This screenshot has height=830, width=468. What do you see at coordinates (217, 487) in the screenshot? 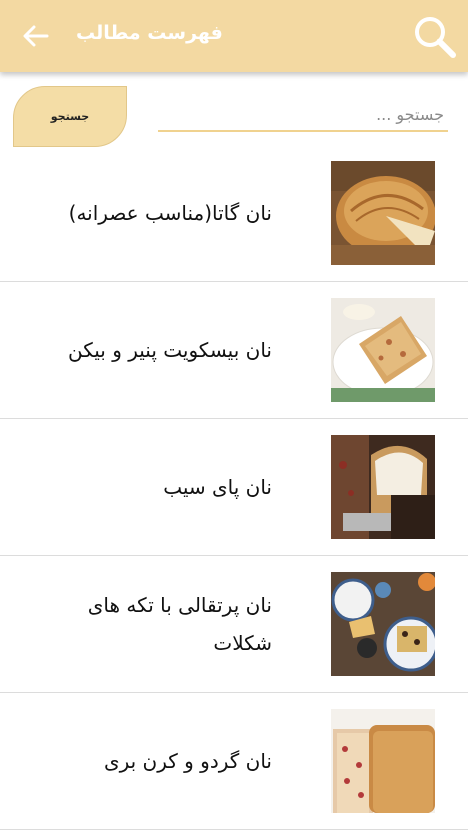
I see `item-title: نان پای سیب` at bounding box center [217, 487].